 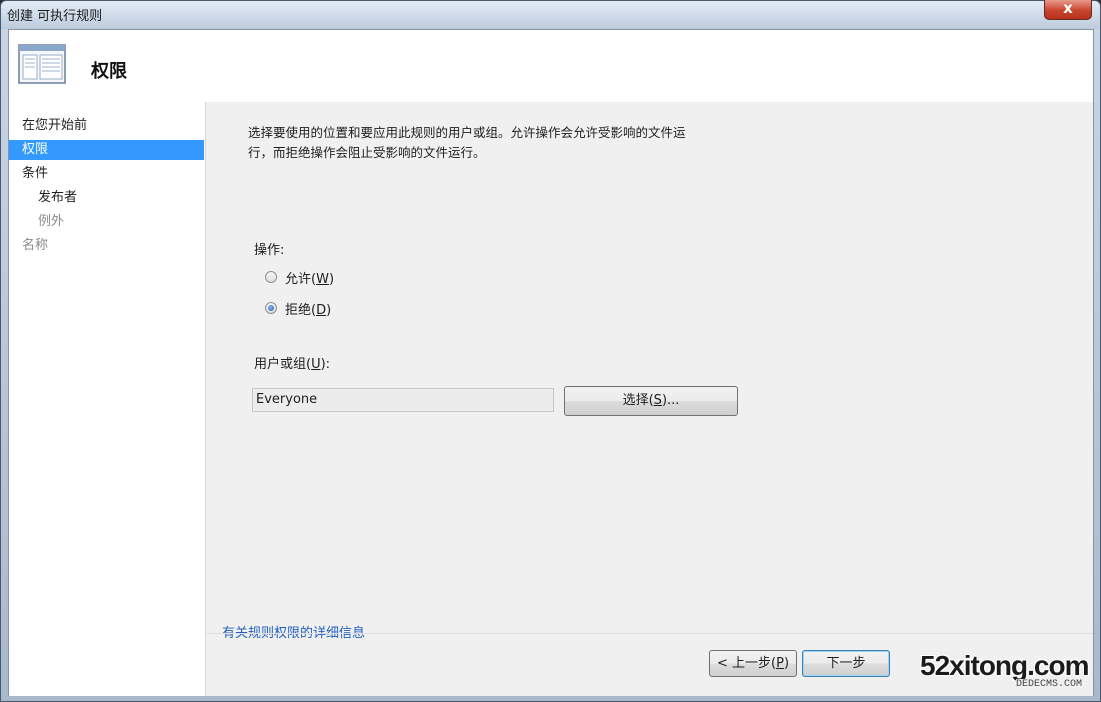 I want to click on next-button: 下一步, so click(x=846, y=663).